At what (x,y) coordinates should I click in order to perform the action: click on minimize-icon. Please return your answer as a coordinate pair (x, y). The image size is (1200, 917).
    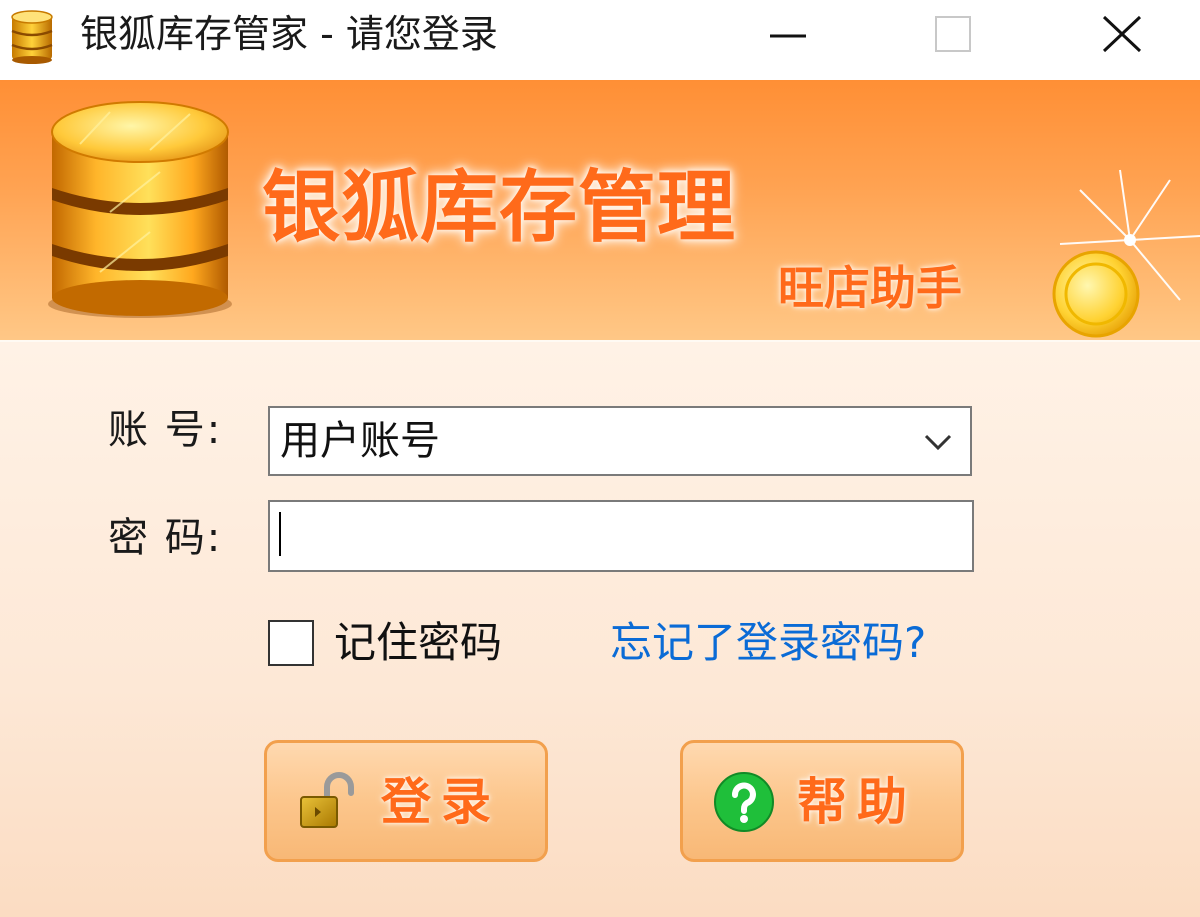
    Looking at the image, I should click on (788, 36).